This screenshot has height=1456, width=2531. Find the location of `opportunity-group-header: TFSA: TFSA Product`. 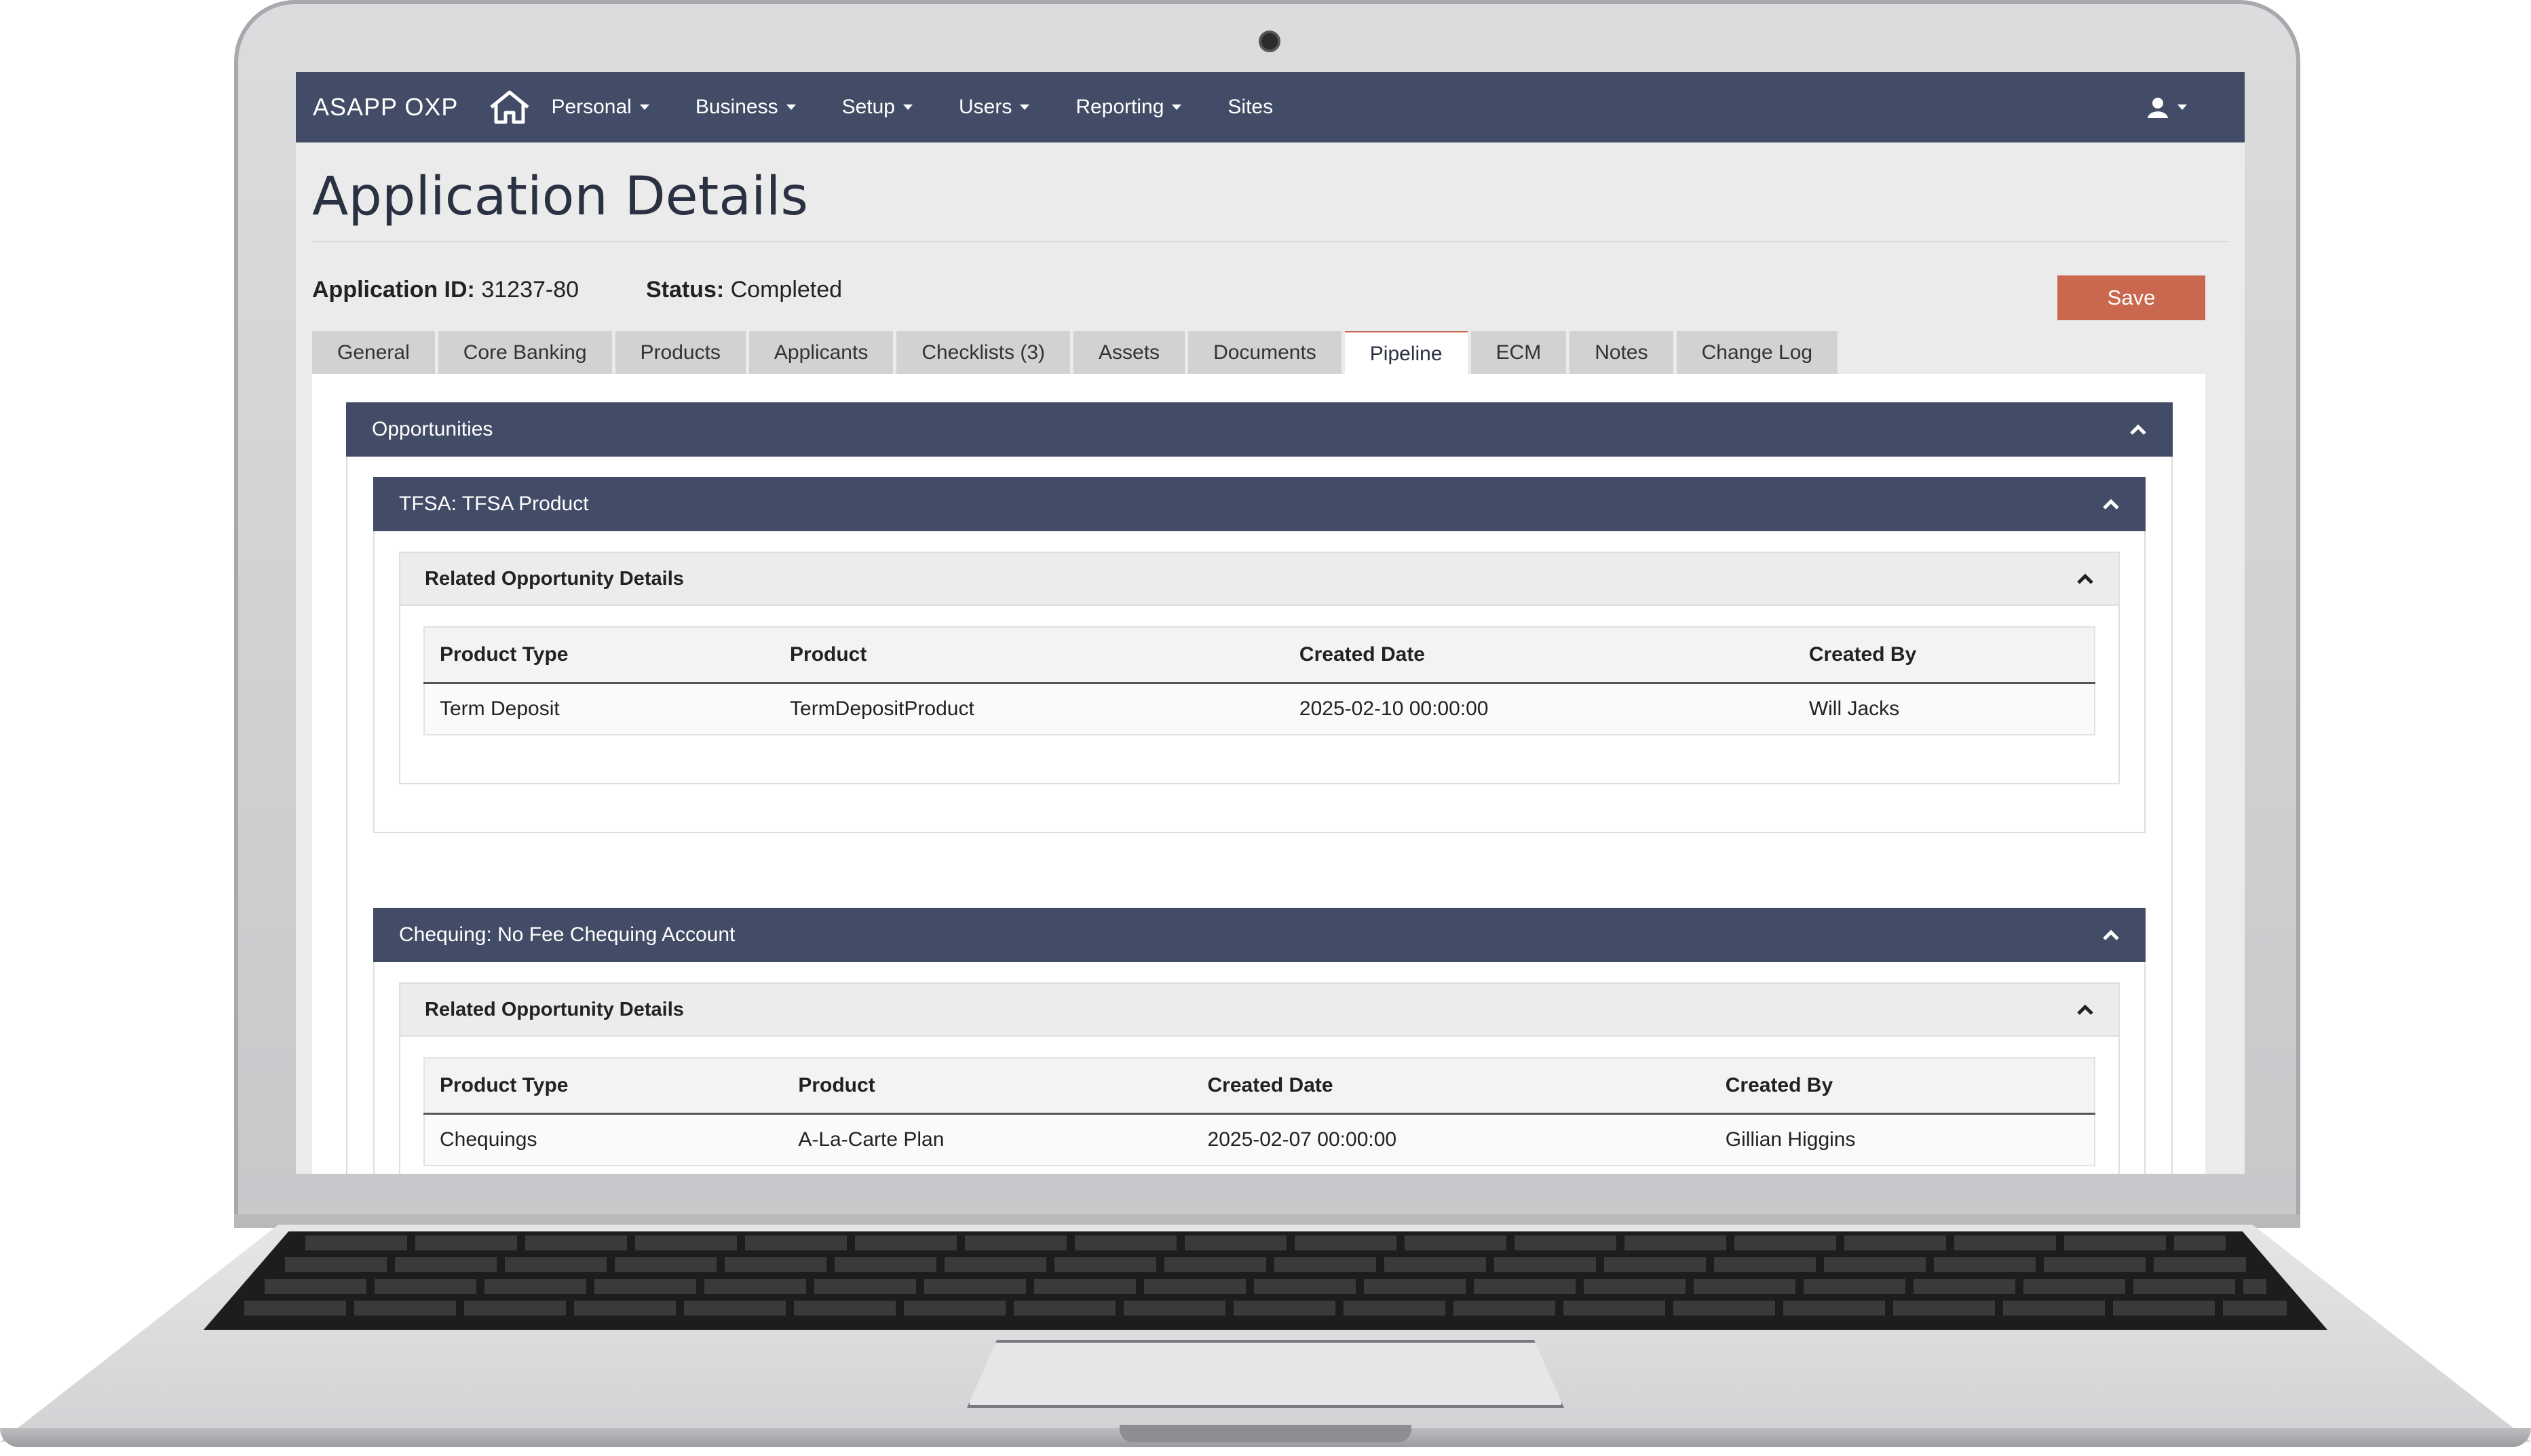

opportunity-group-header: TFSA: TFSA Product is located at coordinates (1259, 504).